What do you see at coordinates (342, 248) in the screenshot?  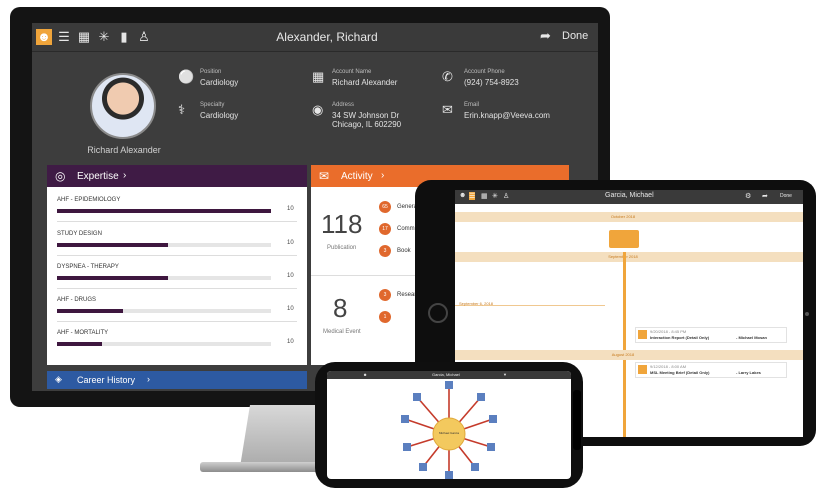 I see `publication-caption: Publication` at bounding box center [342, 248].